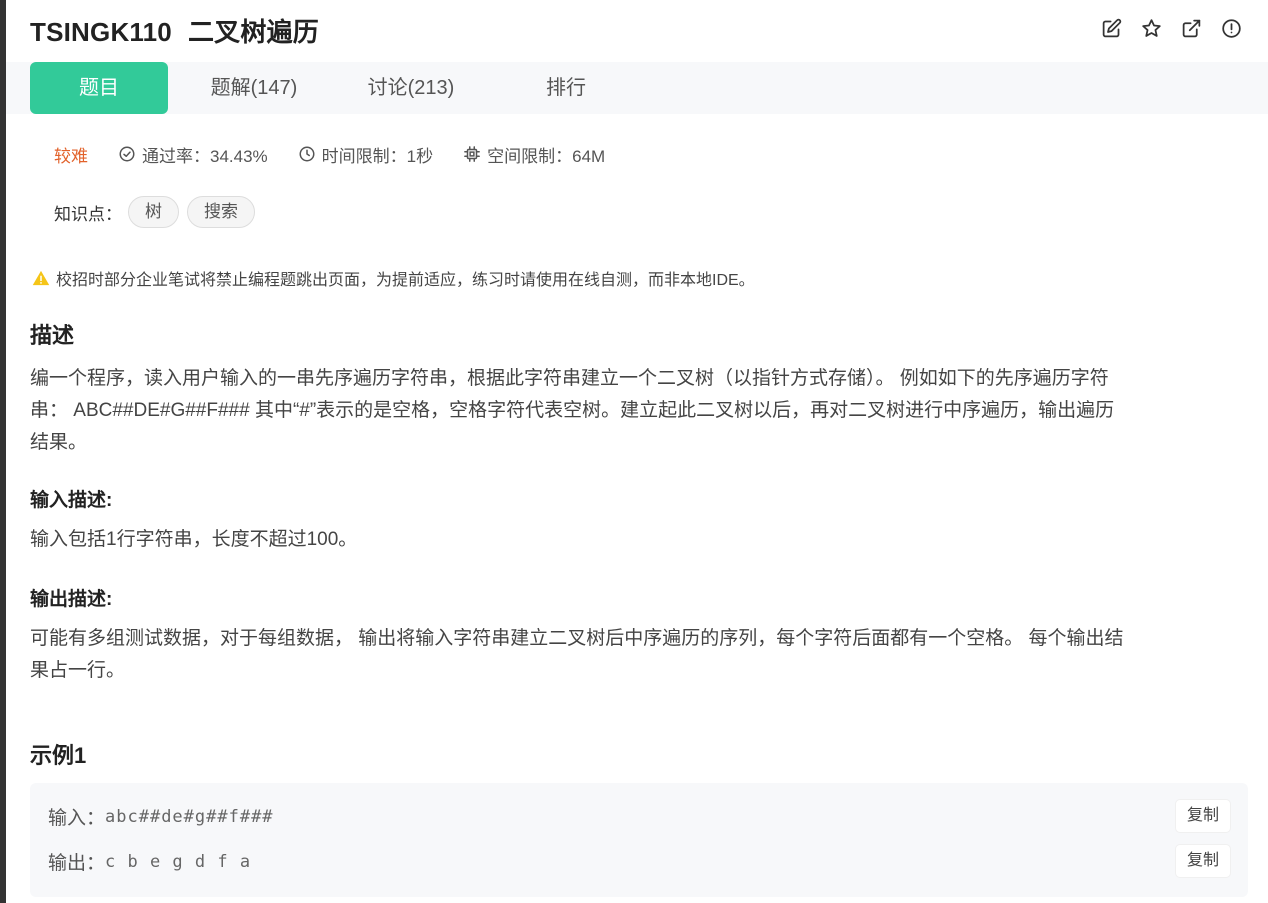 The height and width of the screenshot is (903, 1268). I want to click on problem-code: TSINGK110, so click(101, 32).